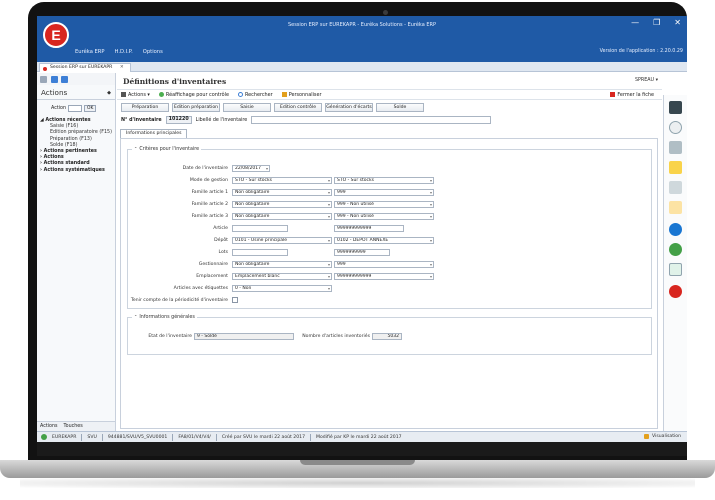 Image resolution: width=715 pixels, height=500 pixels. Describe the element at coordinates (384, 276) in the screenshot. I see `emplacement-value-select: 999999999999 ▾` at that location.